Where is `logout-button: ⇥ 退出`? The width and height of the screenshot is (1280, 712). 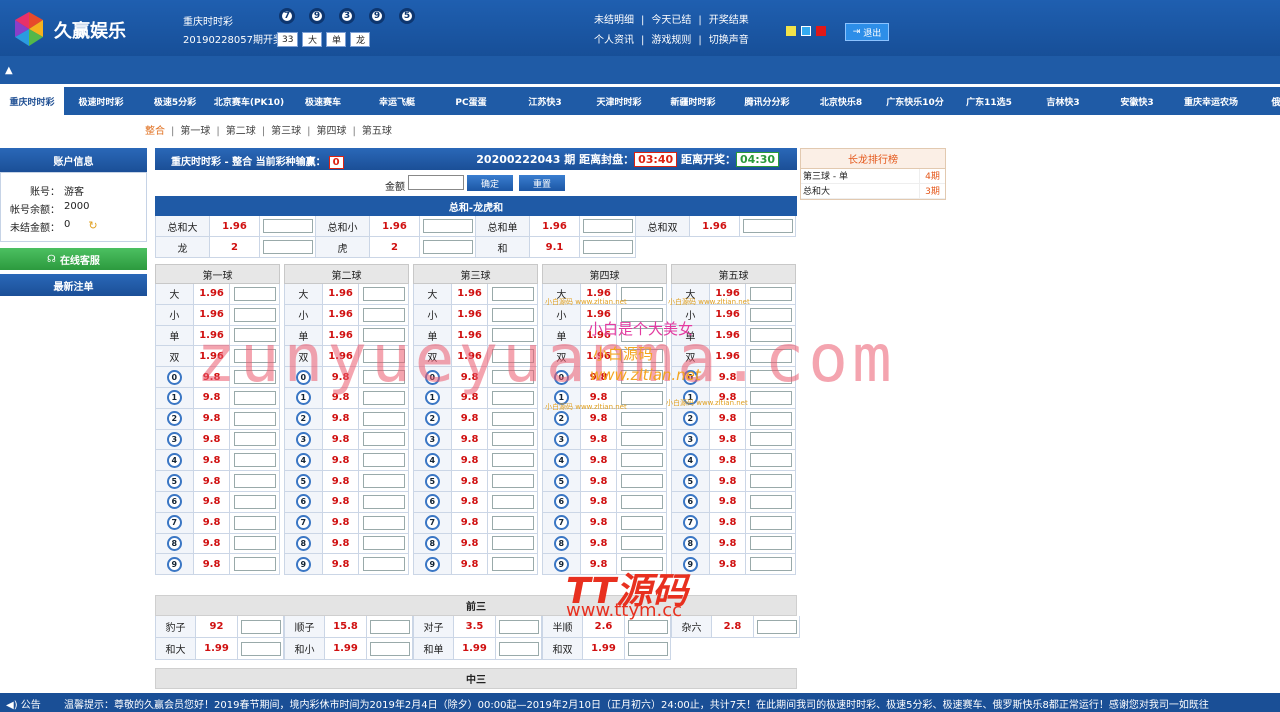 logout-button: ⇥ 退出 is located at coordinates (867, 32).